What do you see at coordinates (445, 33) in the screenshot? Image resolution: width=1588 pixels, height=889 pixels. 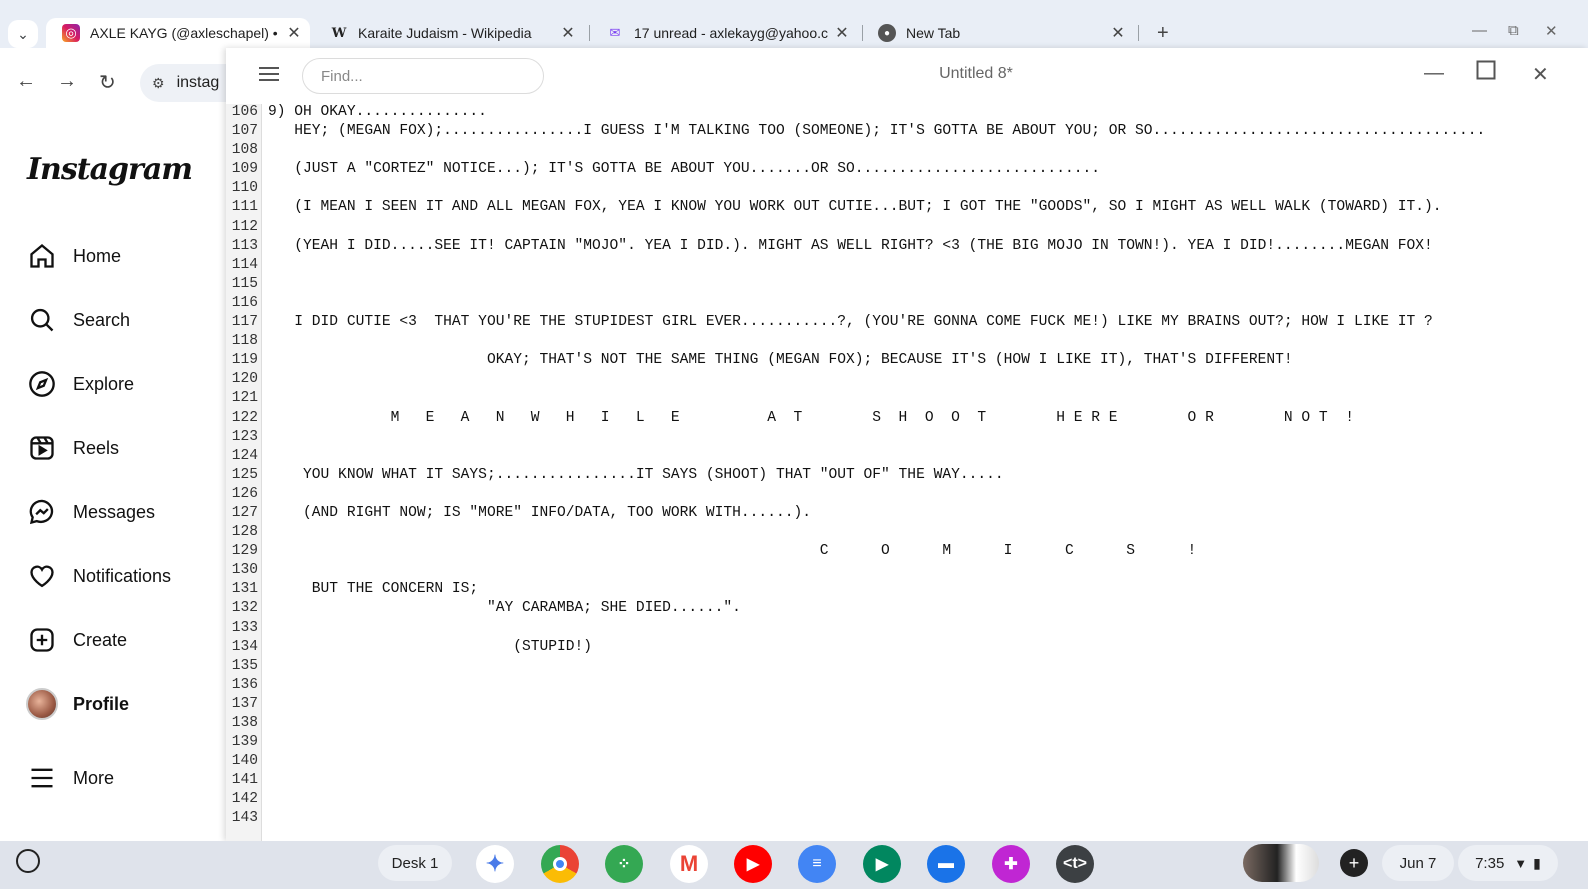 I see `tab-title: Karaite Judaism - Wikipedia` at bounding box center [445, 33].